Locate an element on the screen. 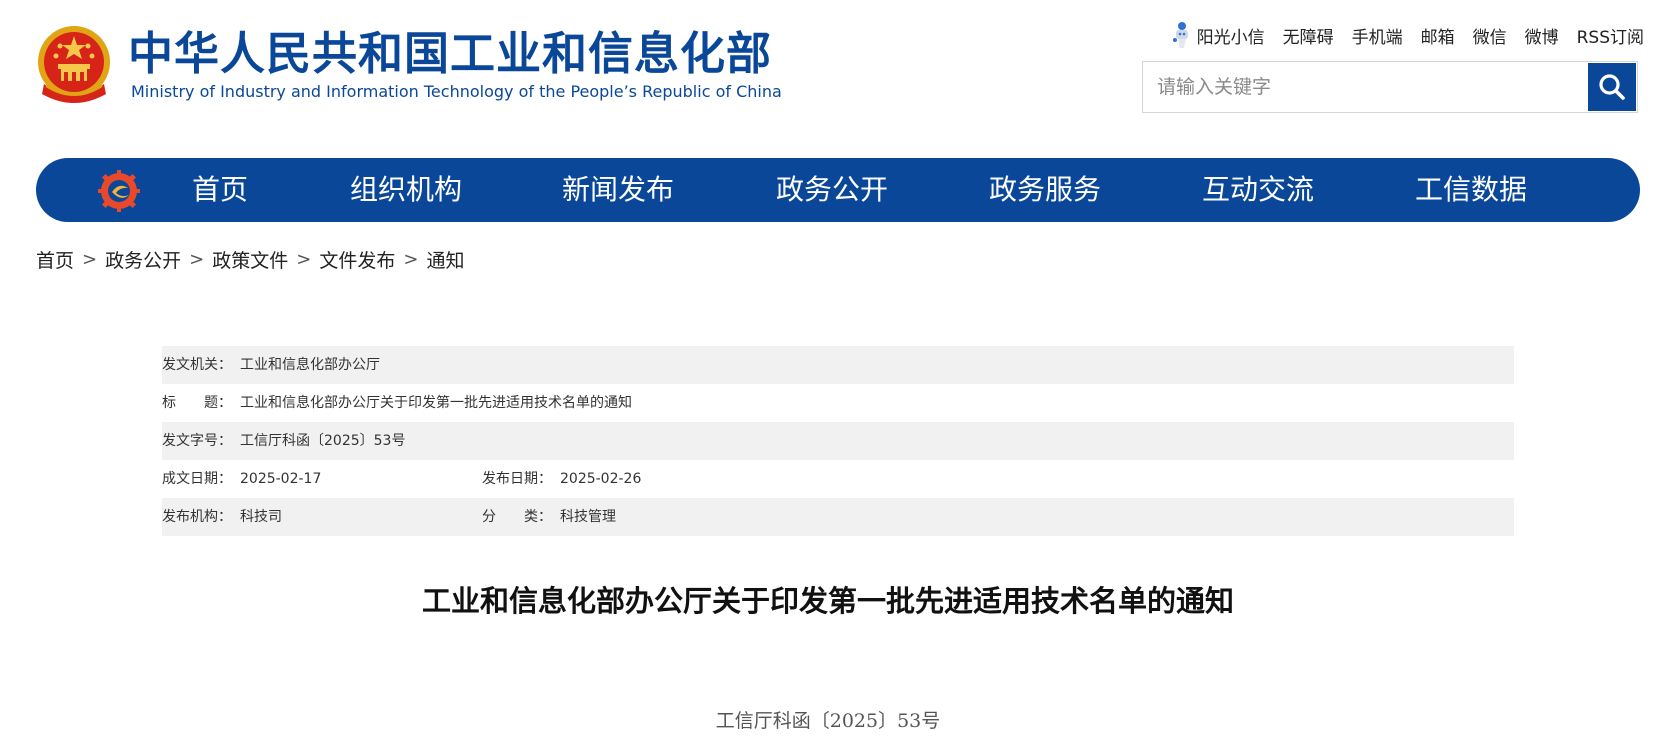 The height and width of the screenshot is (752, 1656). category-label: 分类： is located at coordinates (517, 517).